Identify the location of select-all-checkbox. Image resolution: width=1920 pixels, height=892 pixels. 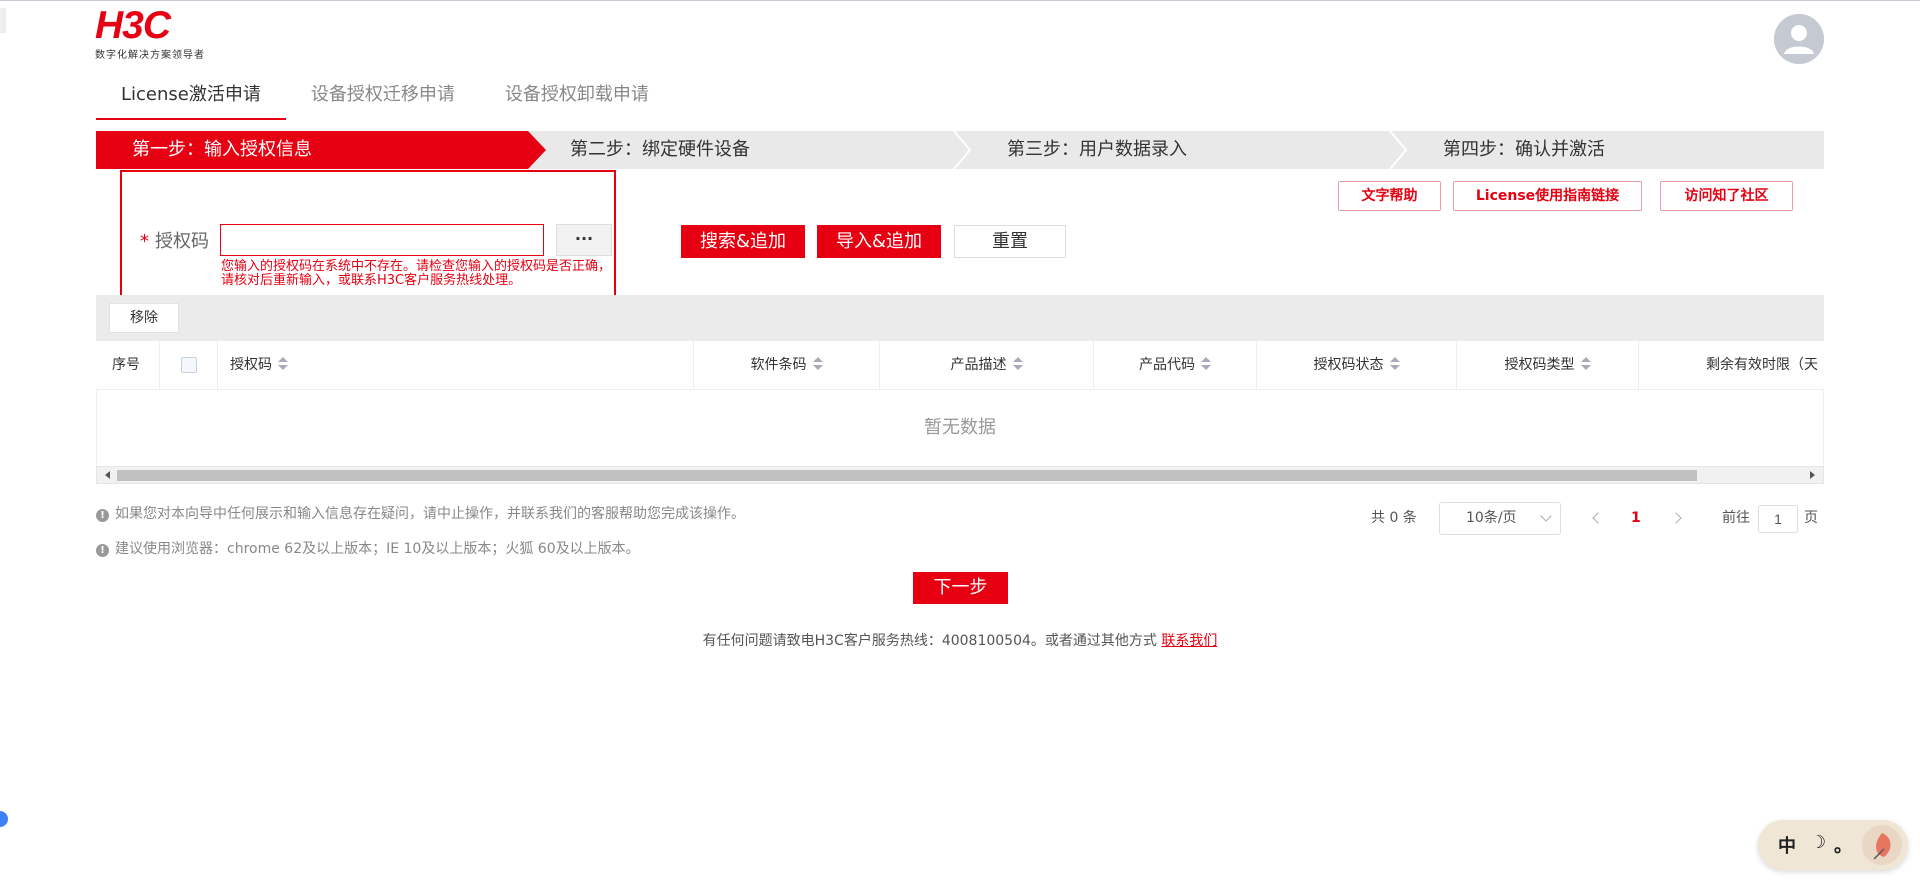
(188, 365).